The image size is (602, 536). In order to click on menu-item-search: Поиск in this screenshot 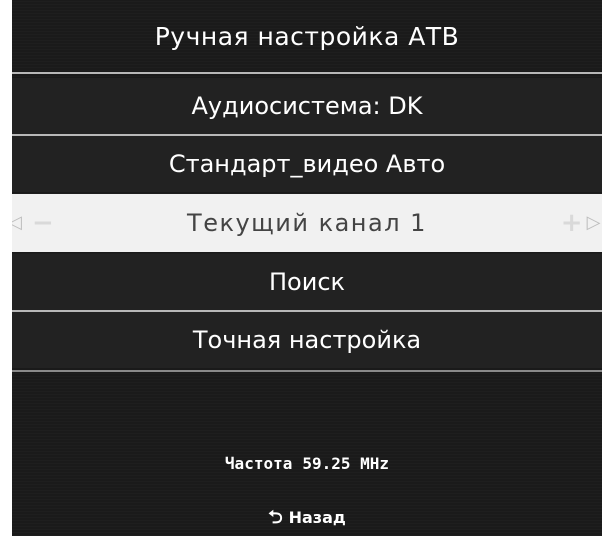, I will do `click(307, 282)`.